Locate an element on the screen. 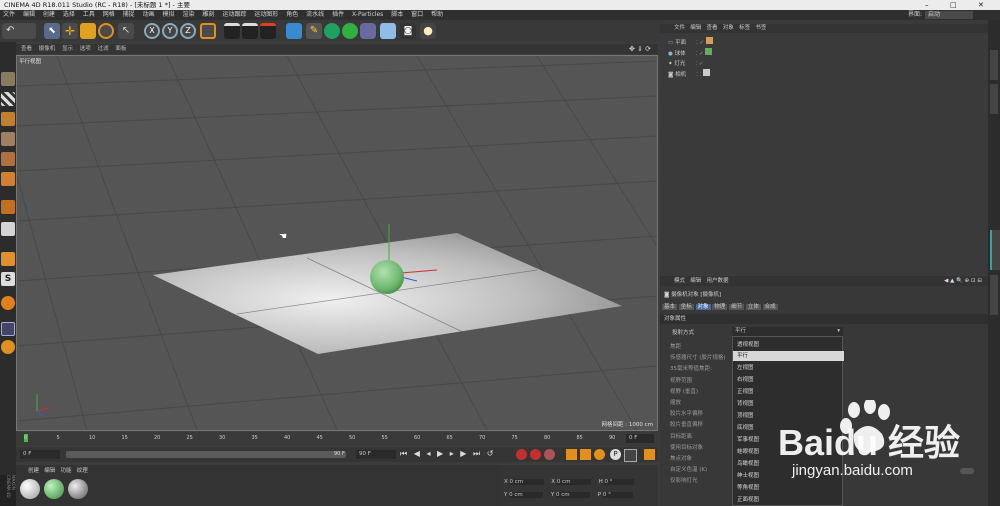 This screenshot has height=506, width=1000. dropdown-option: 底视图 is located at coordinates (788, 428).